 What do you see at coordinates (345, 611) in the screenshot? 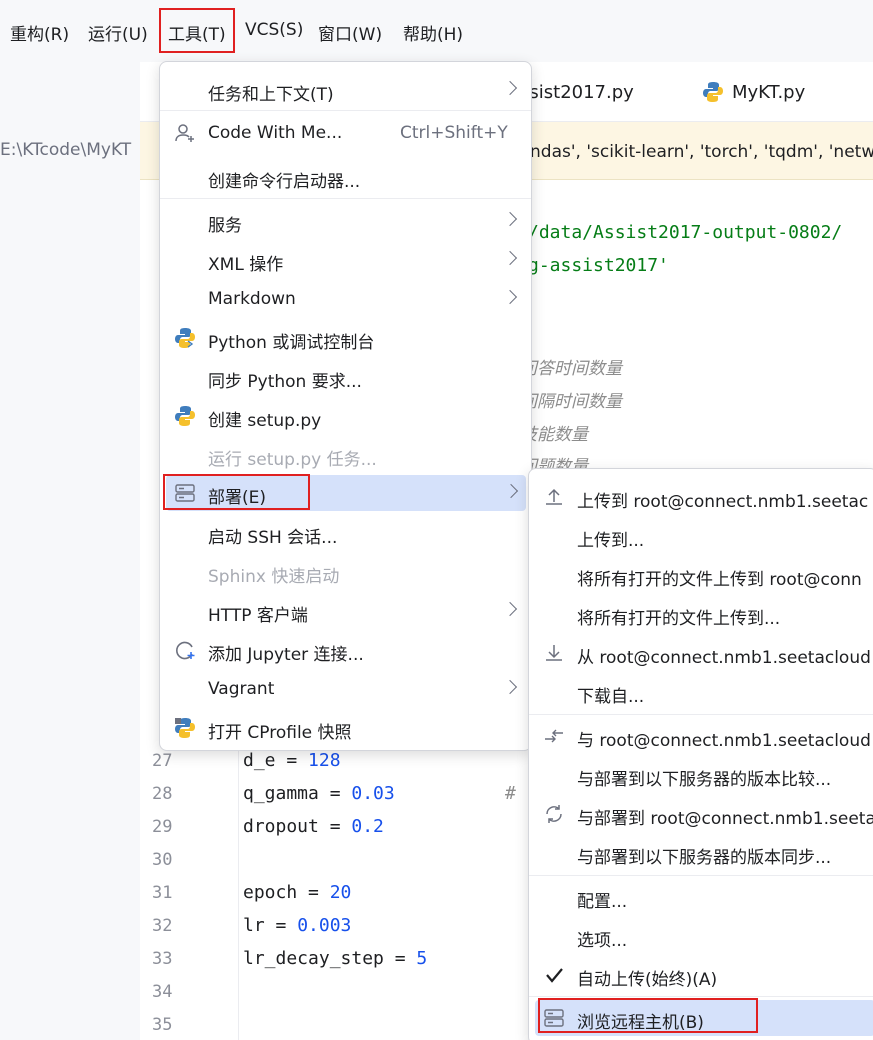
I see `menu-item-http-client: HTTP 客户端` at bounding box center [345, 611].